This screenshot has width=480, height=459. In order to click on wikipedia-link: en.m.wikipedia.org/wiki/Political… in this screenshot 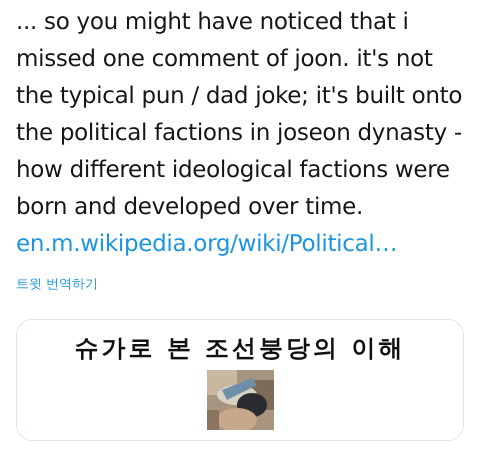, I will do `click(207, 244)`.